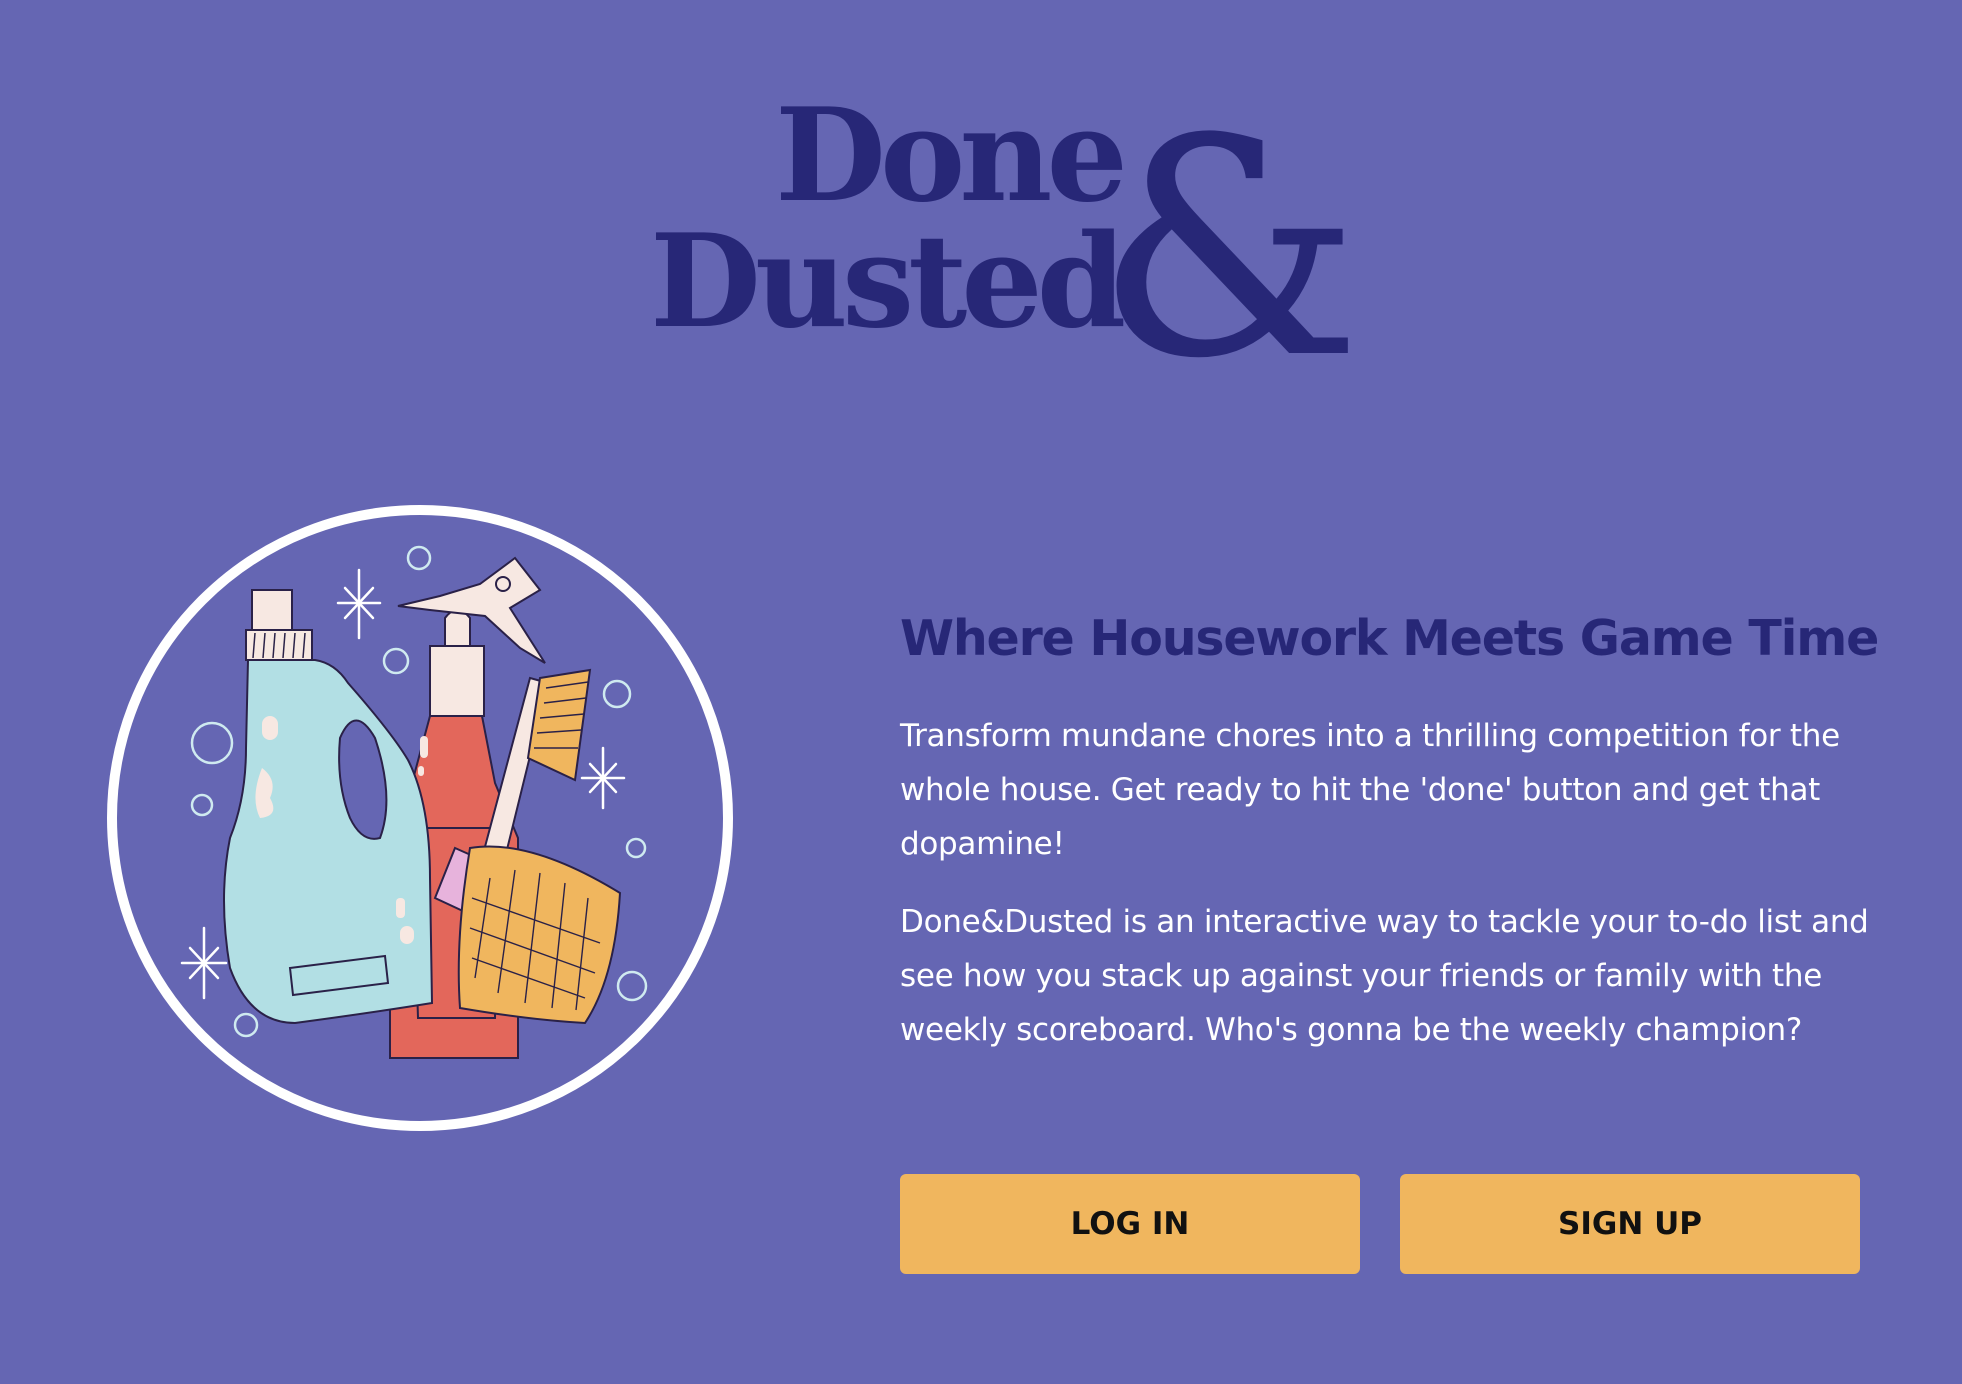 This screenshot has height=1384, width=1962. Describe the element at coordinates (1380, 1224) in the screenshot. I see `auth-buttons: LOG IN SIGN UP` at that location.